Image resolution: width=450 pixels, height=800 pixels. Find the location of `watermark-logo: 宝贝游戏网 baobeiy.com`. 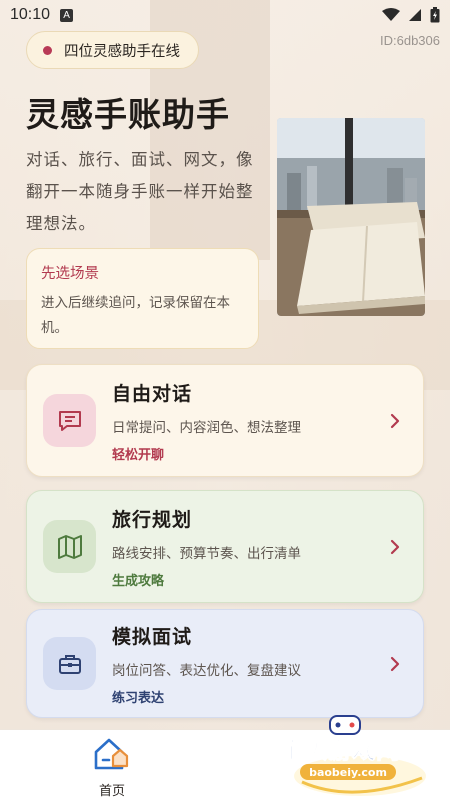

watermark-logo: 宝贝游戏网 baobeiy.com is located at coordinates (352, 755).